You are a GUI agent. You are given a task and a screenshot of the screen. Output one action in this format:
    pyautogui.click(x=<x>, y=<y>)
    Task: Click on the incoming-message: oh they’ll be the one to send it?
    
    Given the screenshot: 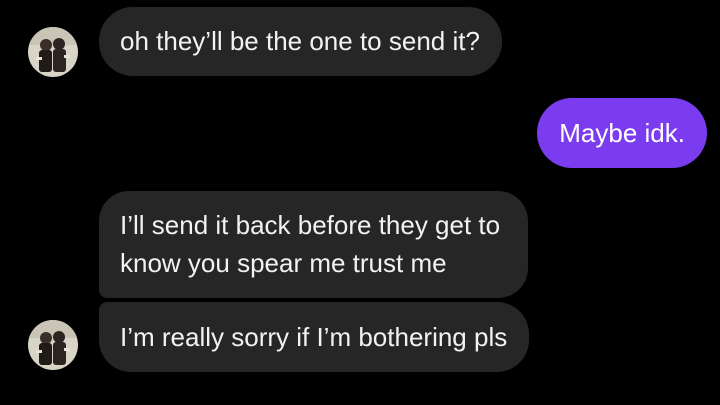 What is the action you would take?
    pyautogui.click(x=300, y=41)
    